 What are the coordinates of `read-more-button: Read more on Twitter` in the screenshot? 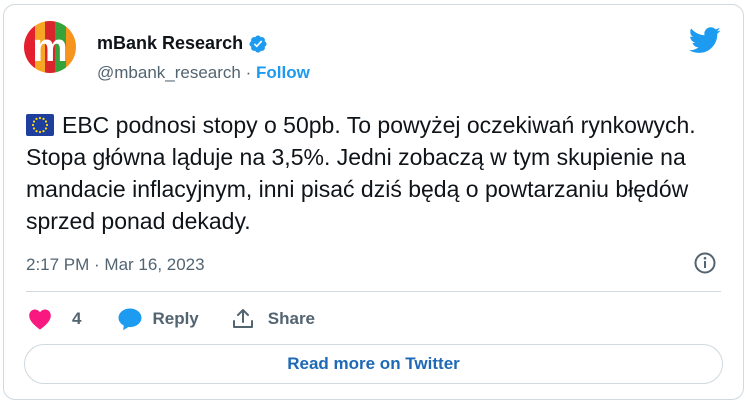 It's located at (373, 364).